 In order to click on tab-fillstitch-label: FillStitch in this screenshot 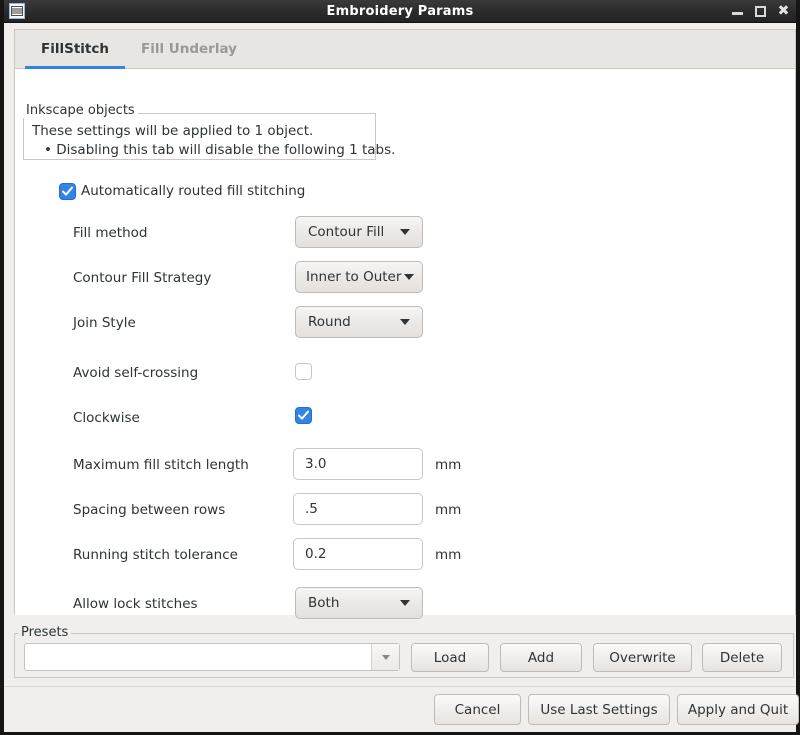, I will do `click(75, 49)`.